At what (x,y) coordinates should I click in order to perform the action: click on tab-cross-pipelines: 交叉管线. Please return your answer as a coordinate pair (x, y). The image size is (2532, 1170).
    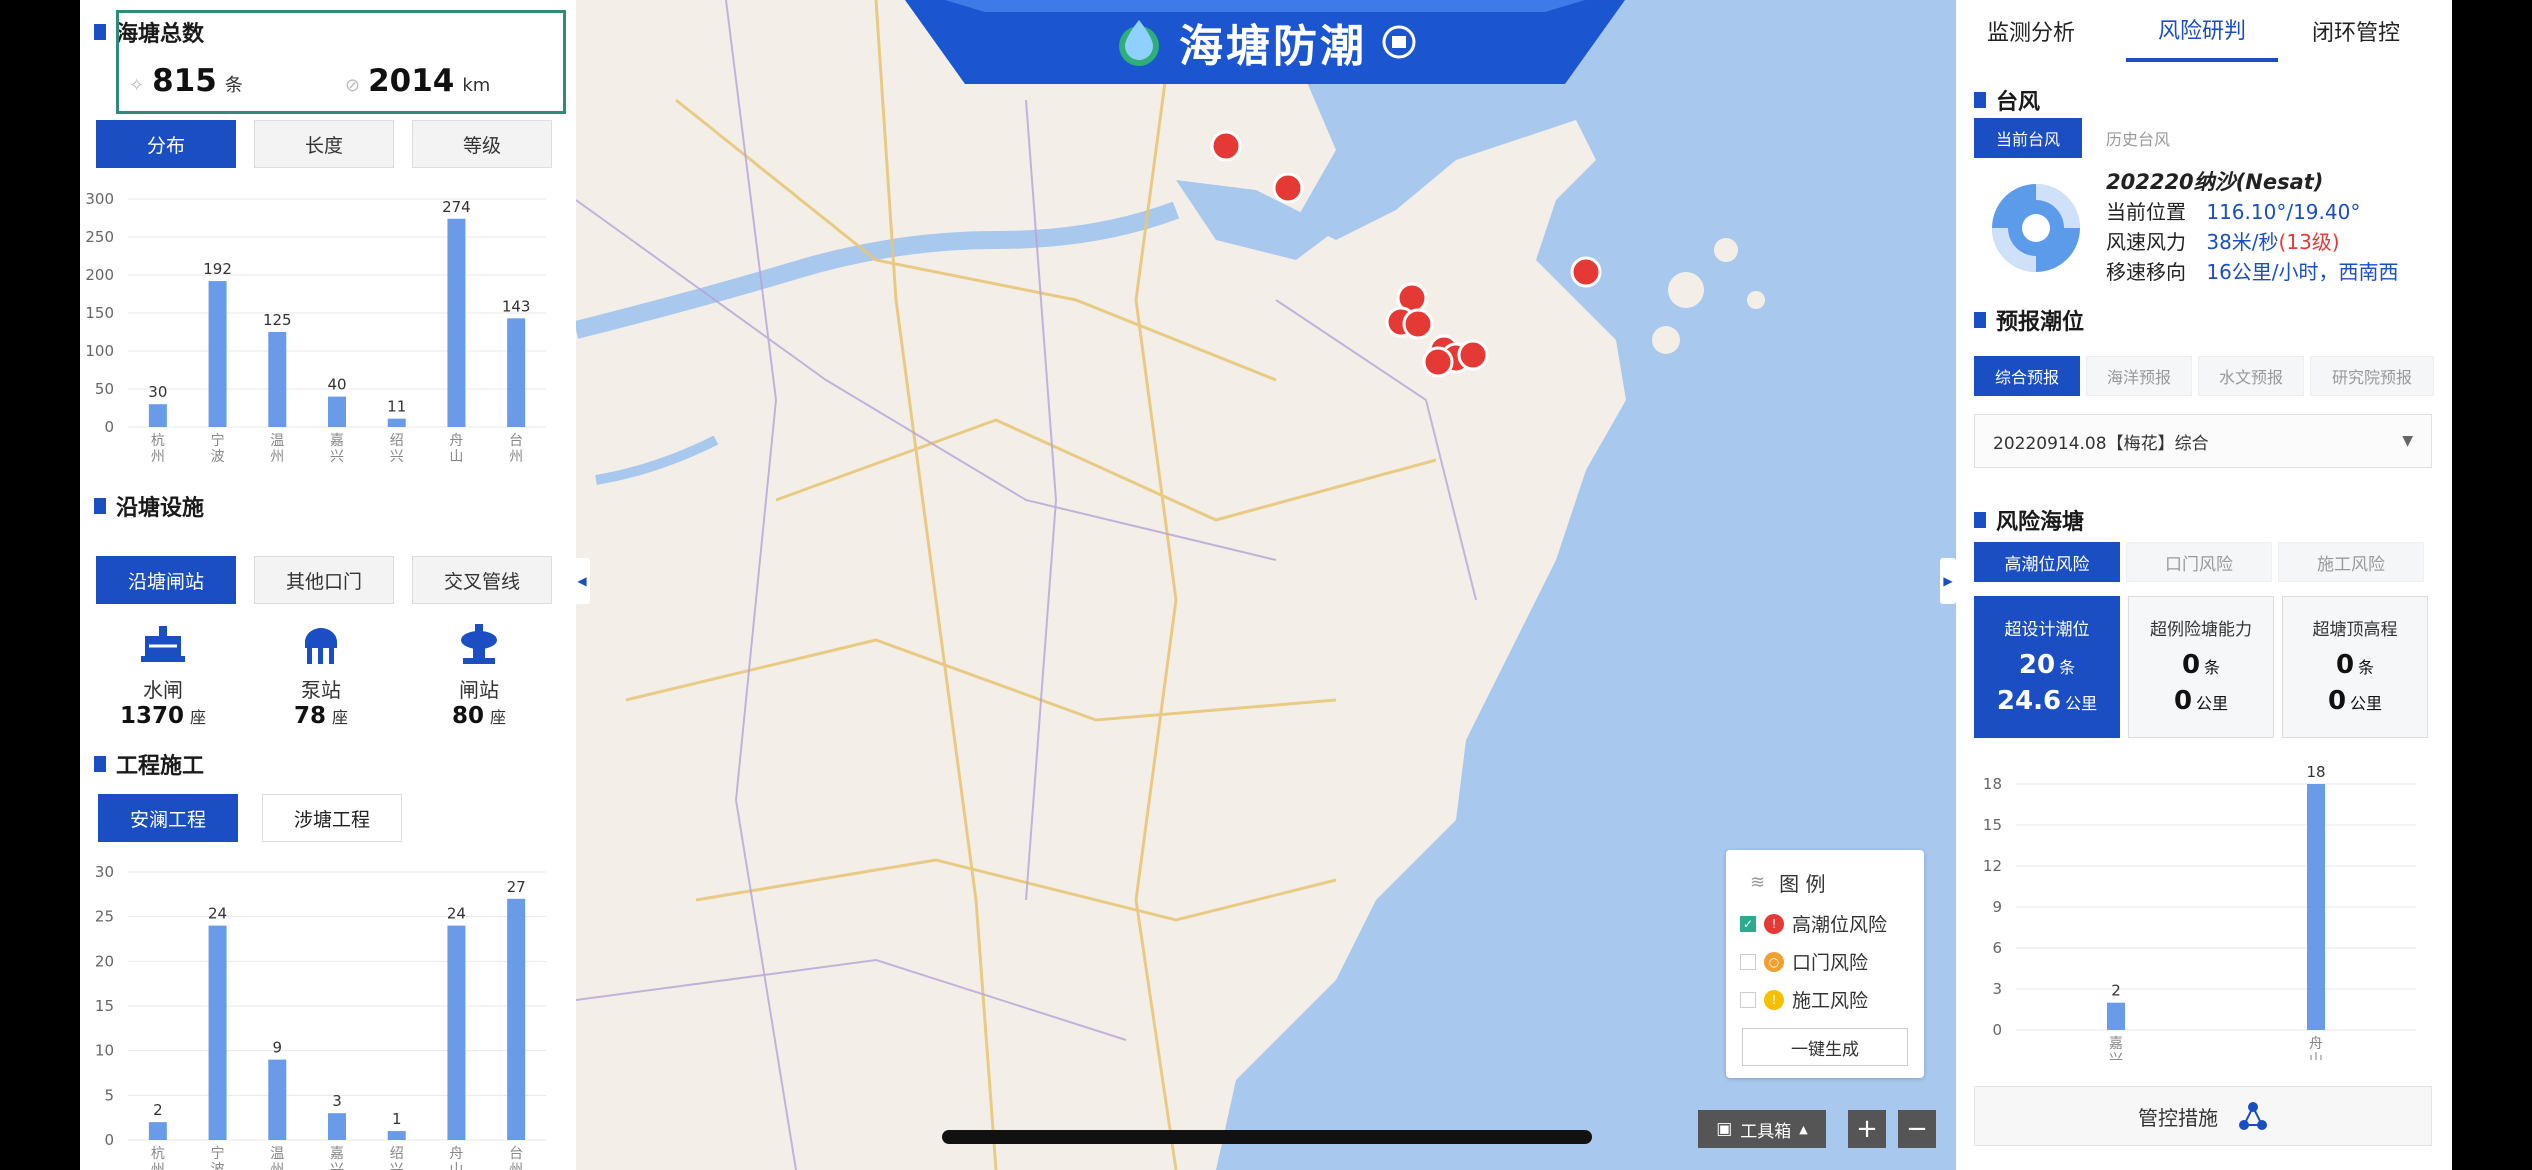
    Looking at the image, I should click on (482, 580).